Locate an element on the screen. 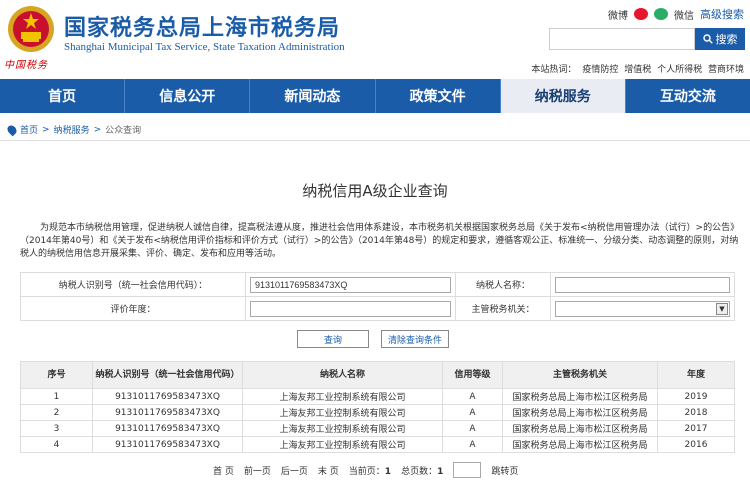 The width and height of the screenshot is (750, 481). prev-page-link: 前一页 is located at coordinates (257, 470).